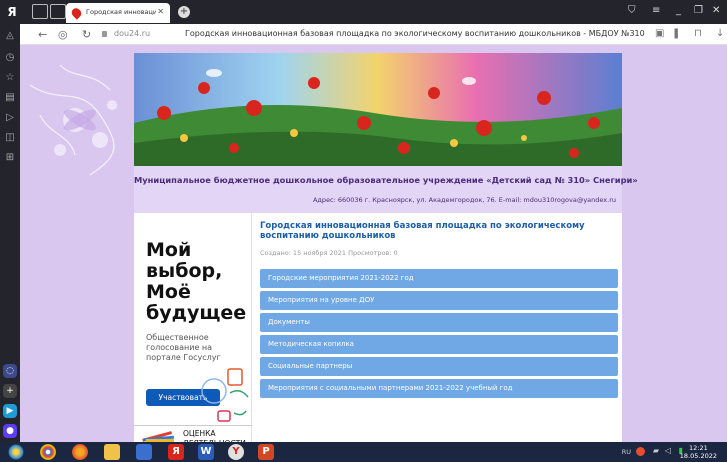 This screenshot has height=462, width=727. Describe the element at coordinates (640, 451) in the screenshot. I see `tray-app-icon` at that location.